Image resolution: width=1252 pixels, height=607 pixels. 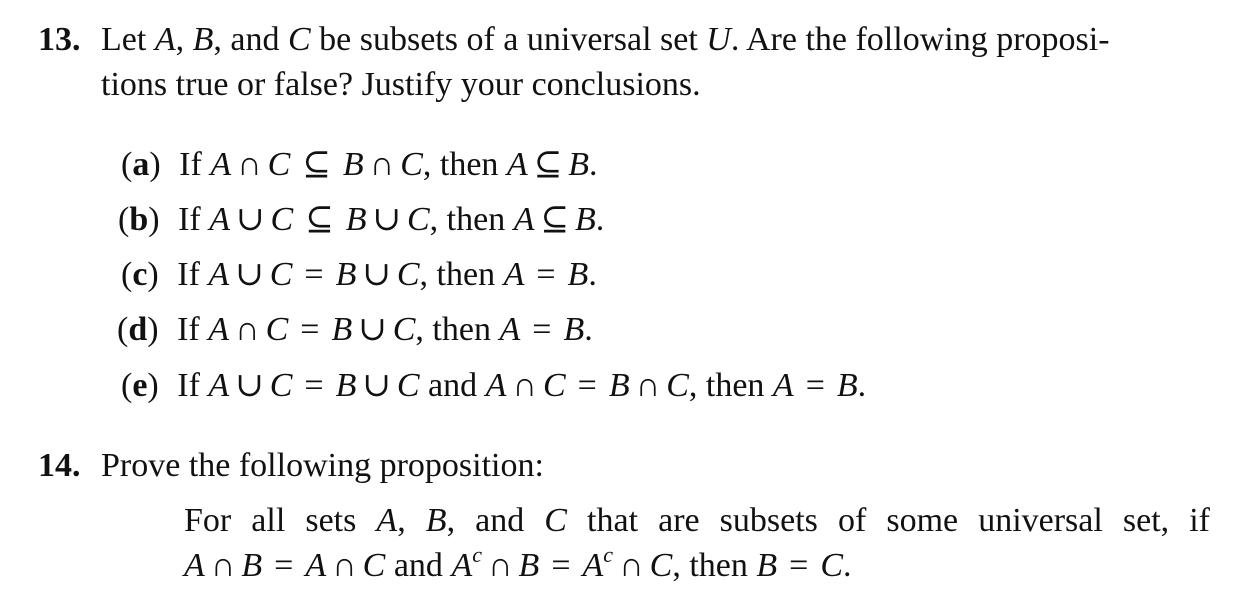 I want to click on problem-number: 13., so click(x=59, y=39).